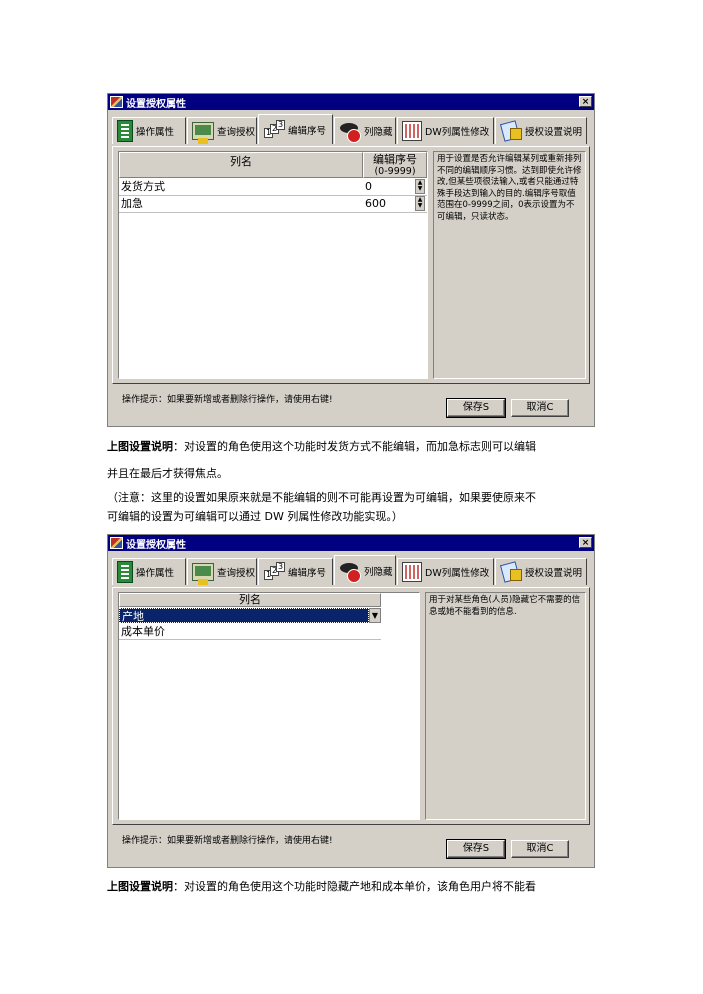 Image resolution: width=703 pixels, height=994 pixels. Describe the element at coordinates (395, 159) in the screenshot. I see `header-label: 编辑序号` at that location.